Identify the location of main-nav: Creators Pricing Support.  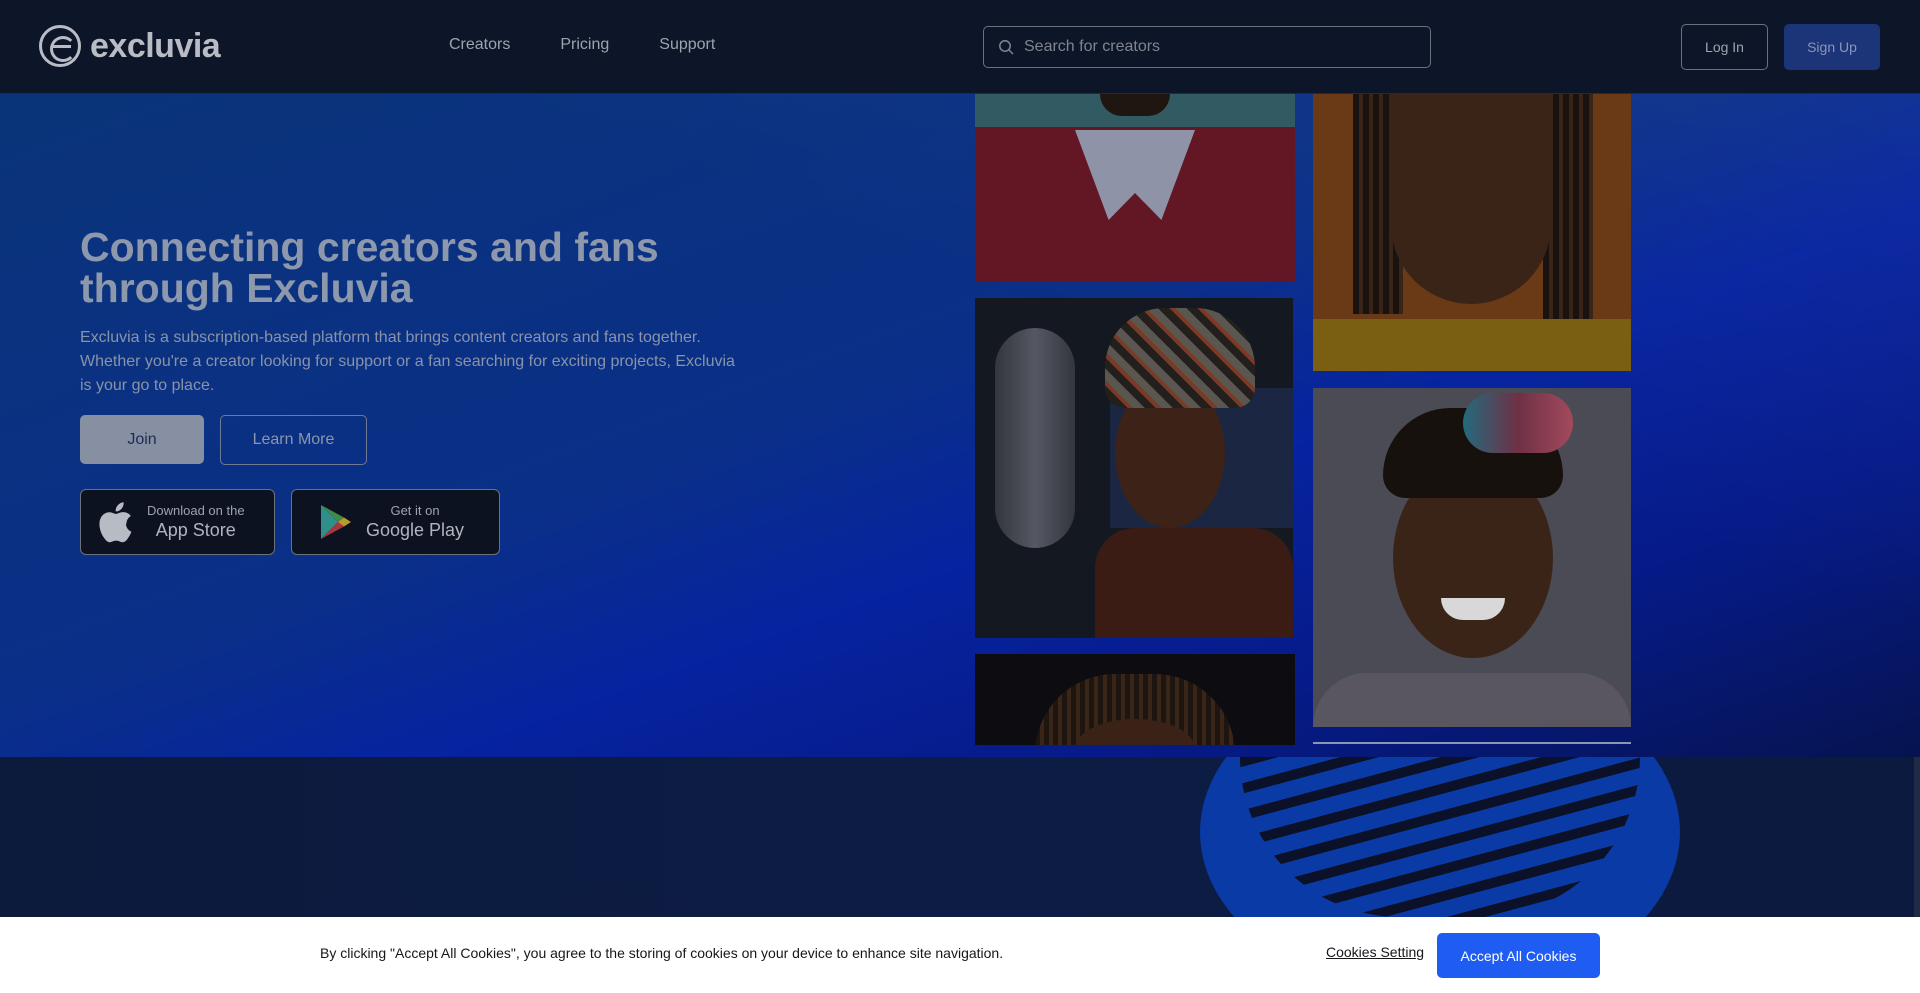
(582, 45).